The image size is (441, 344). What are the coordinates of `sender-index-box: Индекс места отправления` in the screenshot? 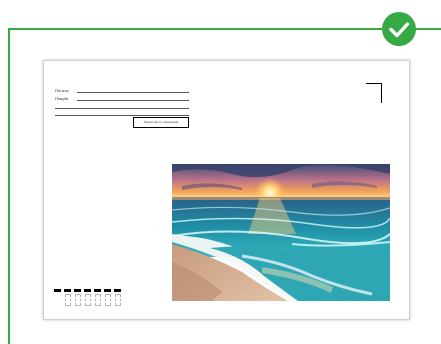 It's located at (161, 122).